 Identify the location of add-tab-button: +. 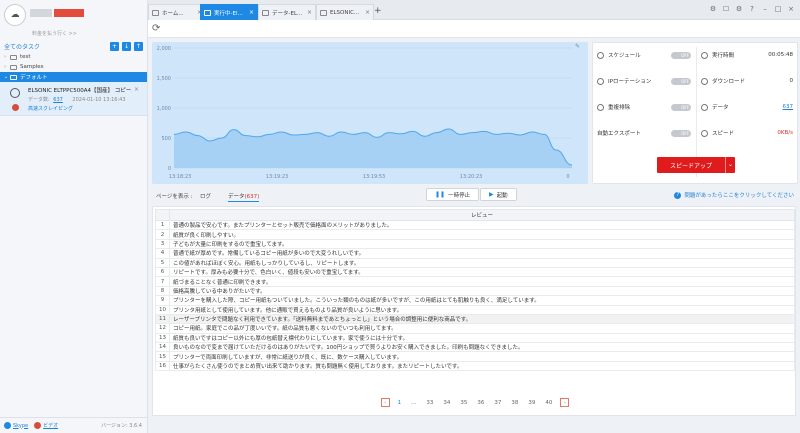
(378, 11).